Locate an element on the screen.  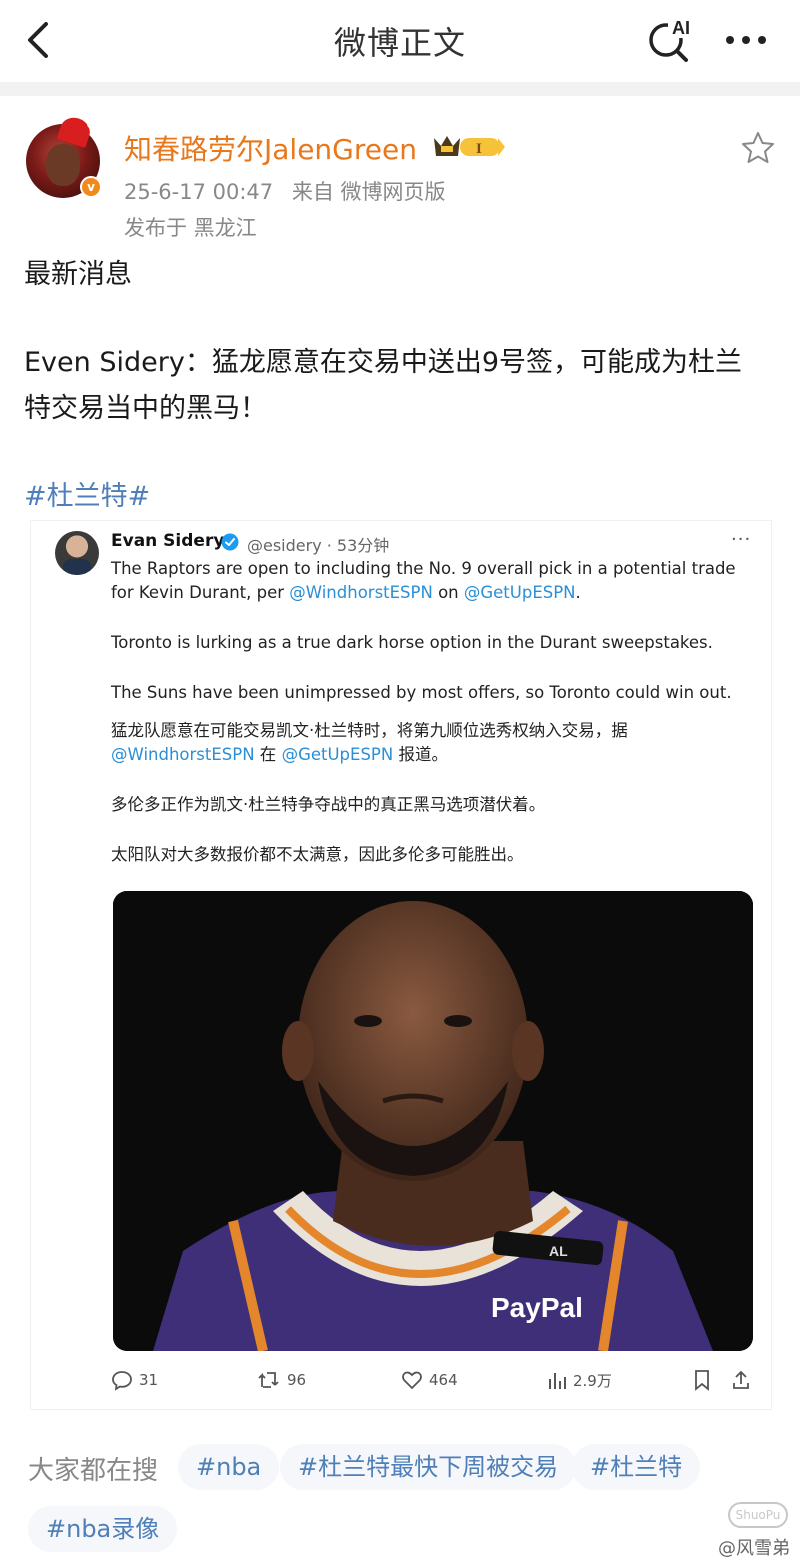
svg-text: I is located at coordinates (479, 149).